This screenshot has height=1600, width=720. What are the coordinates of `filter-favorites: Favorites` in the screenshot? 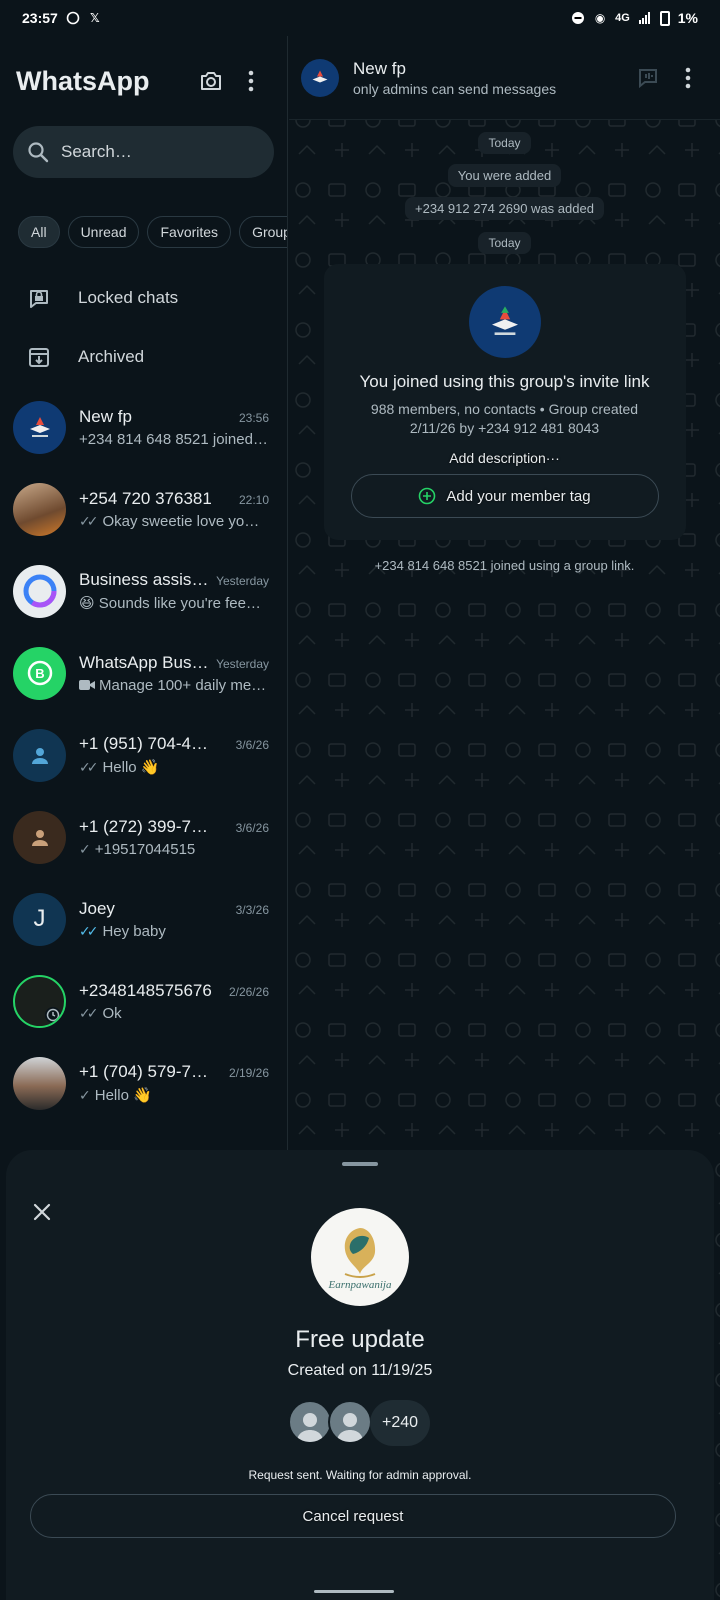 It's located at (189, 232).